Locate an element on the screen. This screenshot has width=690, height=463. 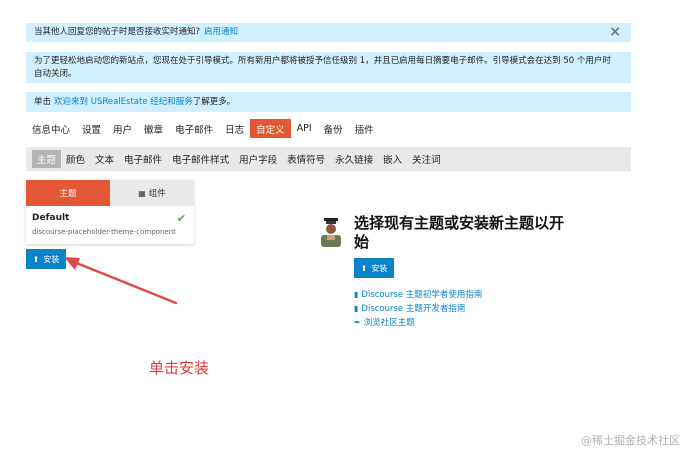
developer-guide-label: Discourse 主题开发者指南 is located at coordinates (413, 309).